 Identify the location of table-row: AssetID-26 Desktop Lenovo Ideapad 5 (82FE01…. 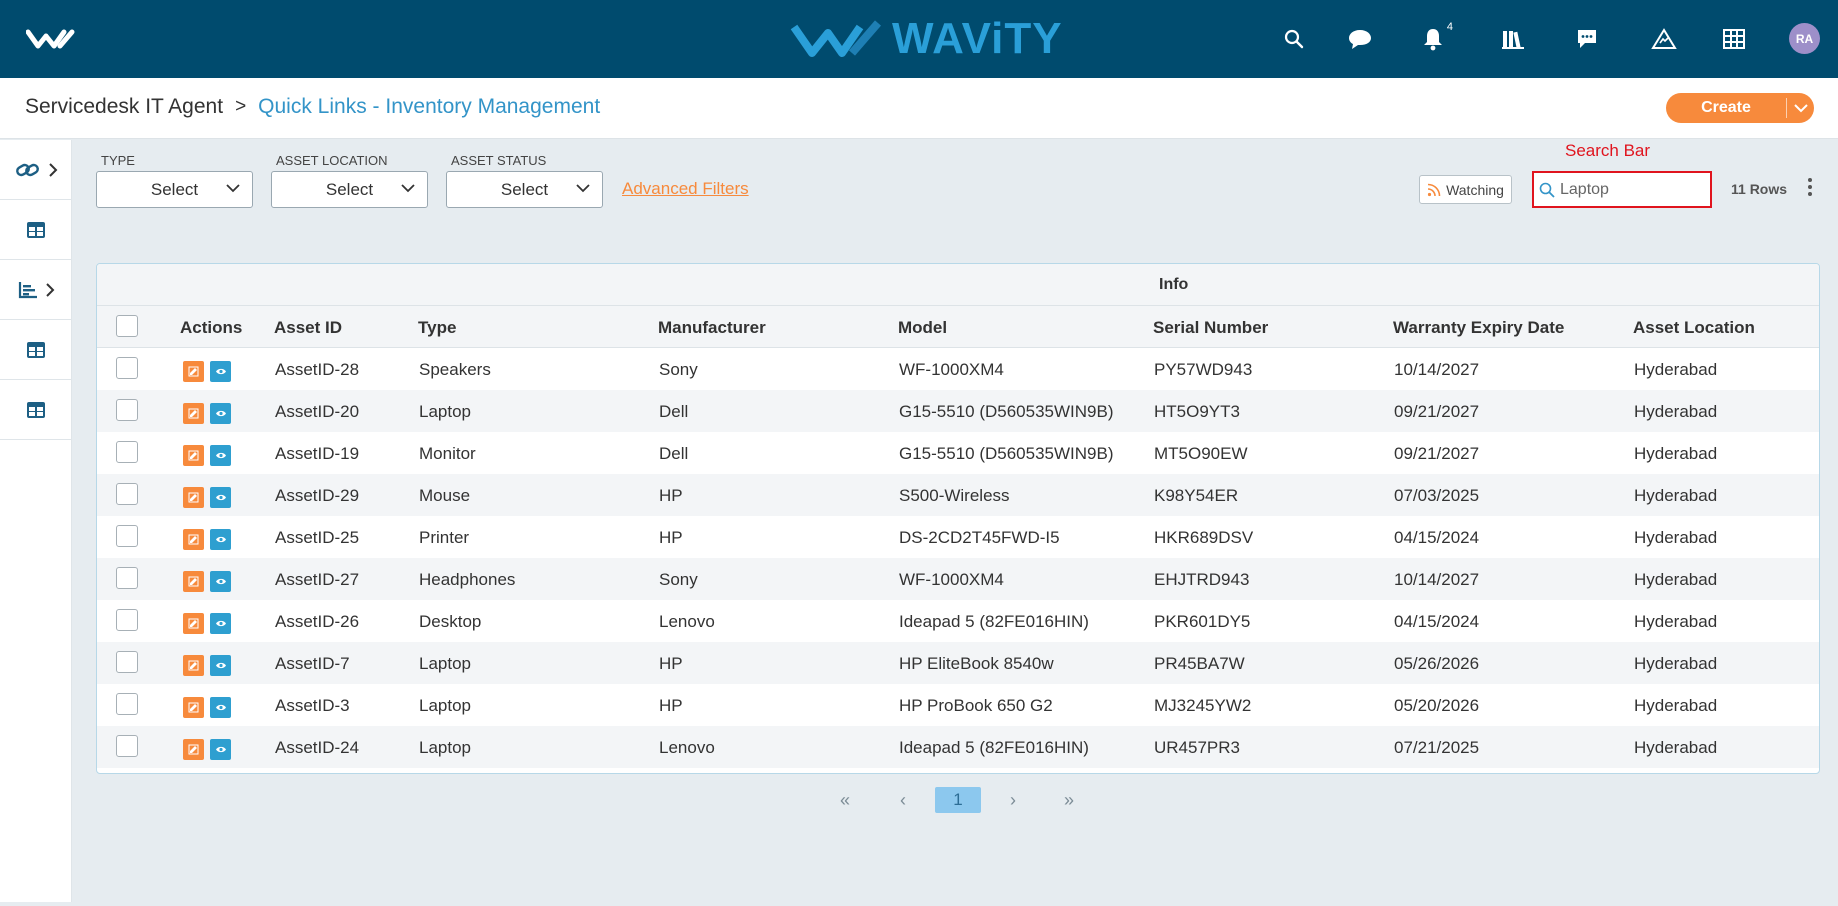
(958, 621).